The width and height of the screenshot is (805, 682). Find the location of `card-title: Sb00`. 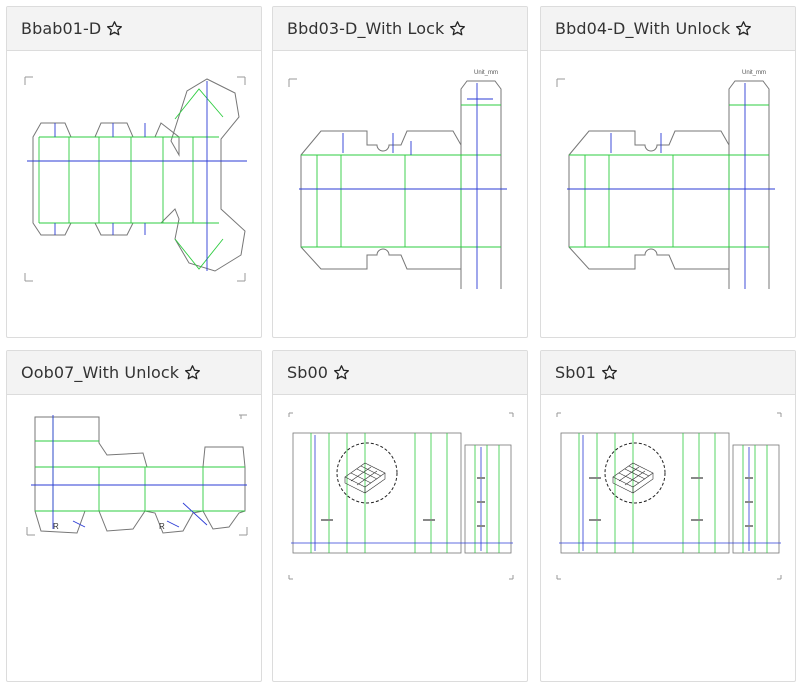

card-title: Sb00 is located at coordinates (308, 372).